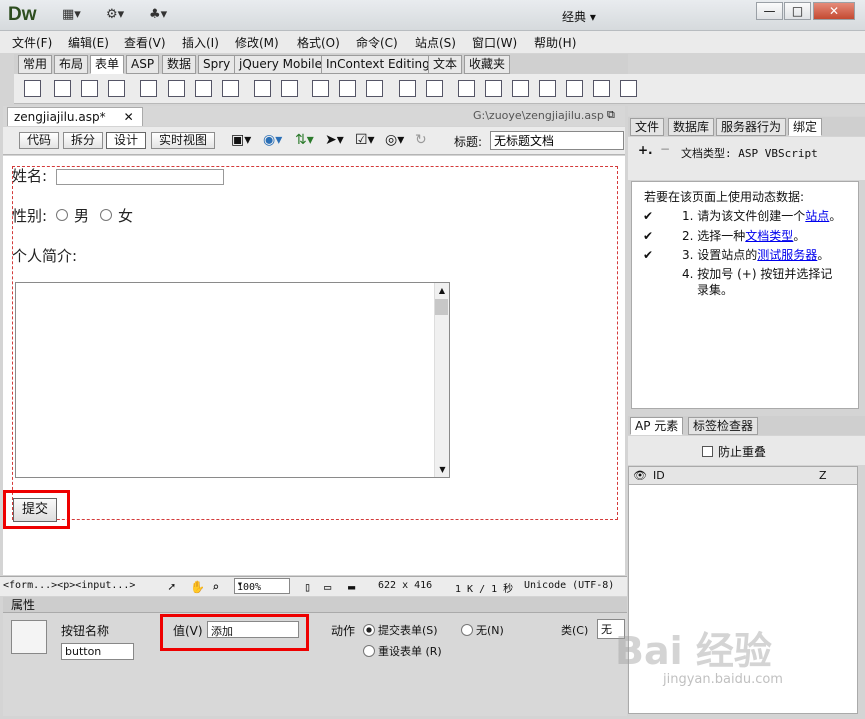 Image resolution: width=865 pixels, height=719 pixels. What do you see at coordinates (628, 88) in the screenshot?
I see `spry-radio-icon` at bounding box center [628, 88].